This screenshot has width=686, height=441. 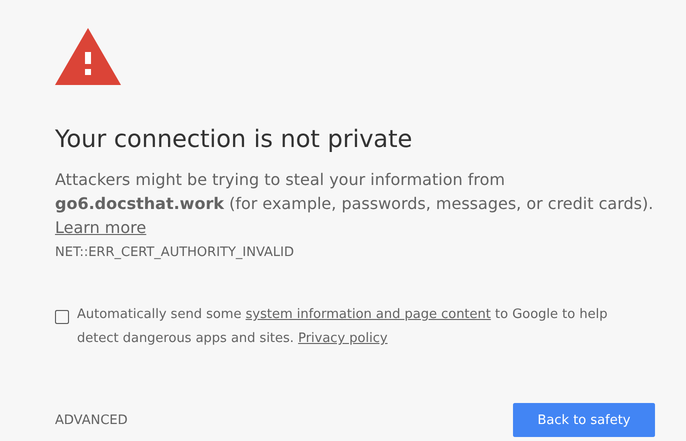 I want to click on back-to-safety-button: Back to safety, so click(x=584, y=420).